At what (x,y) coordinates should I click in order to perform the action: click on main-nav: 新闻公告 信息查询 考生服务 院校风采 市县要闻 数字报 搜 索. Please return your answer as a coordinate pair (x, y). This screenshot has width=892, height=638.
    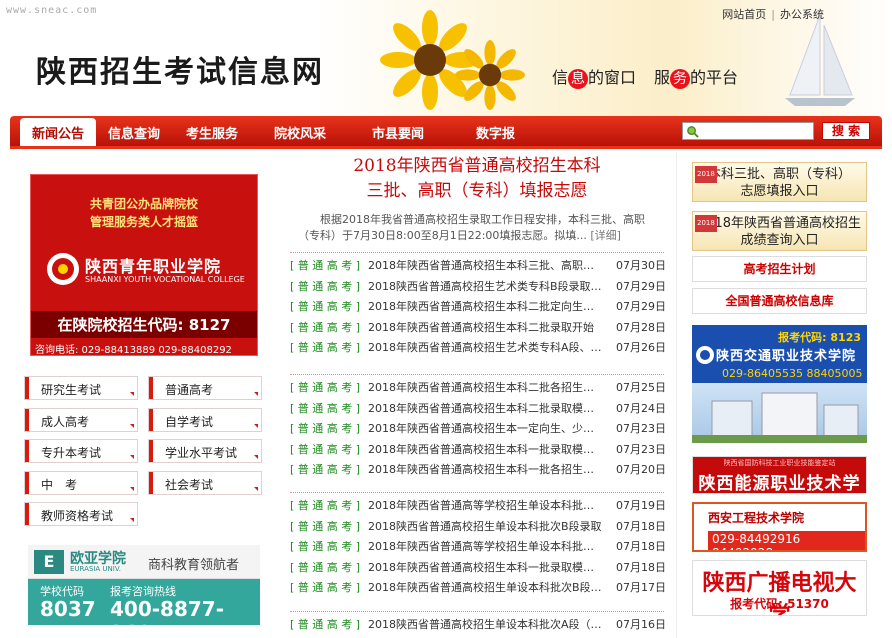
    Looking at the image, I should click on (446, 131).